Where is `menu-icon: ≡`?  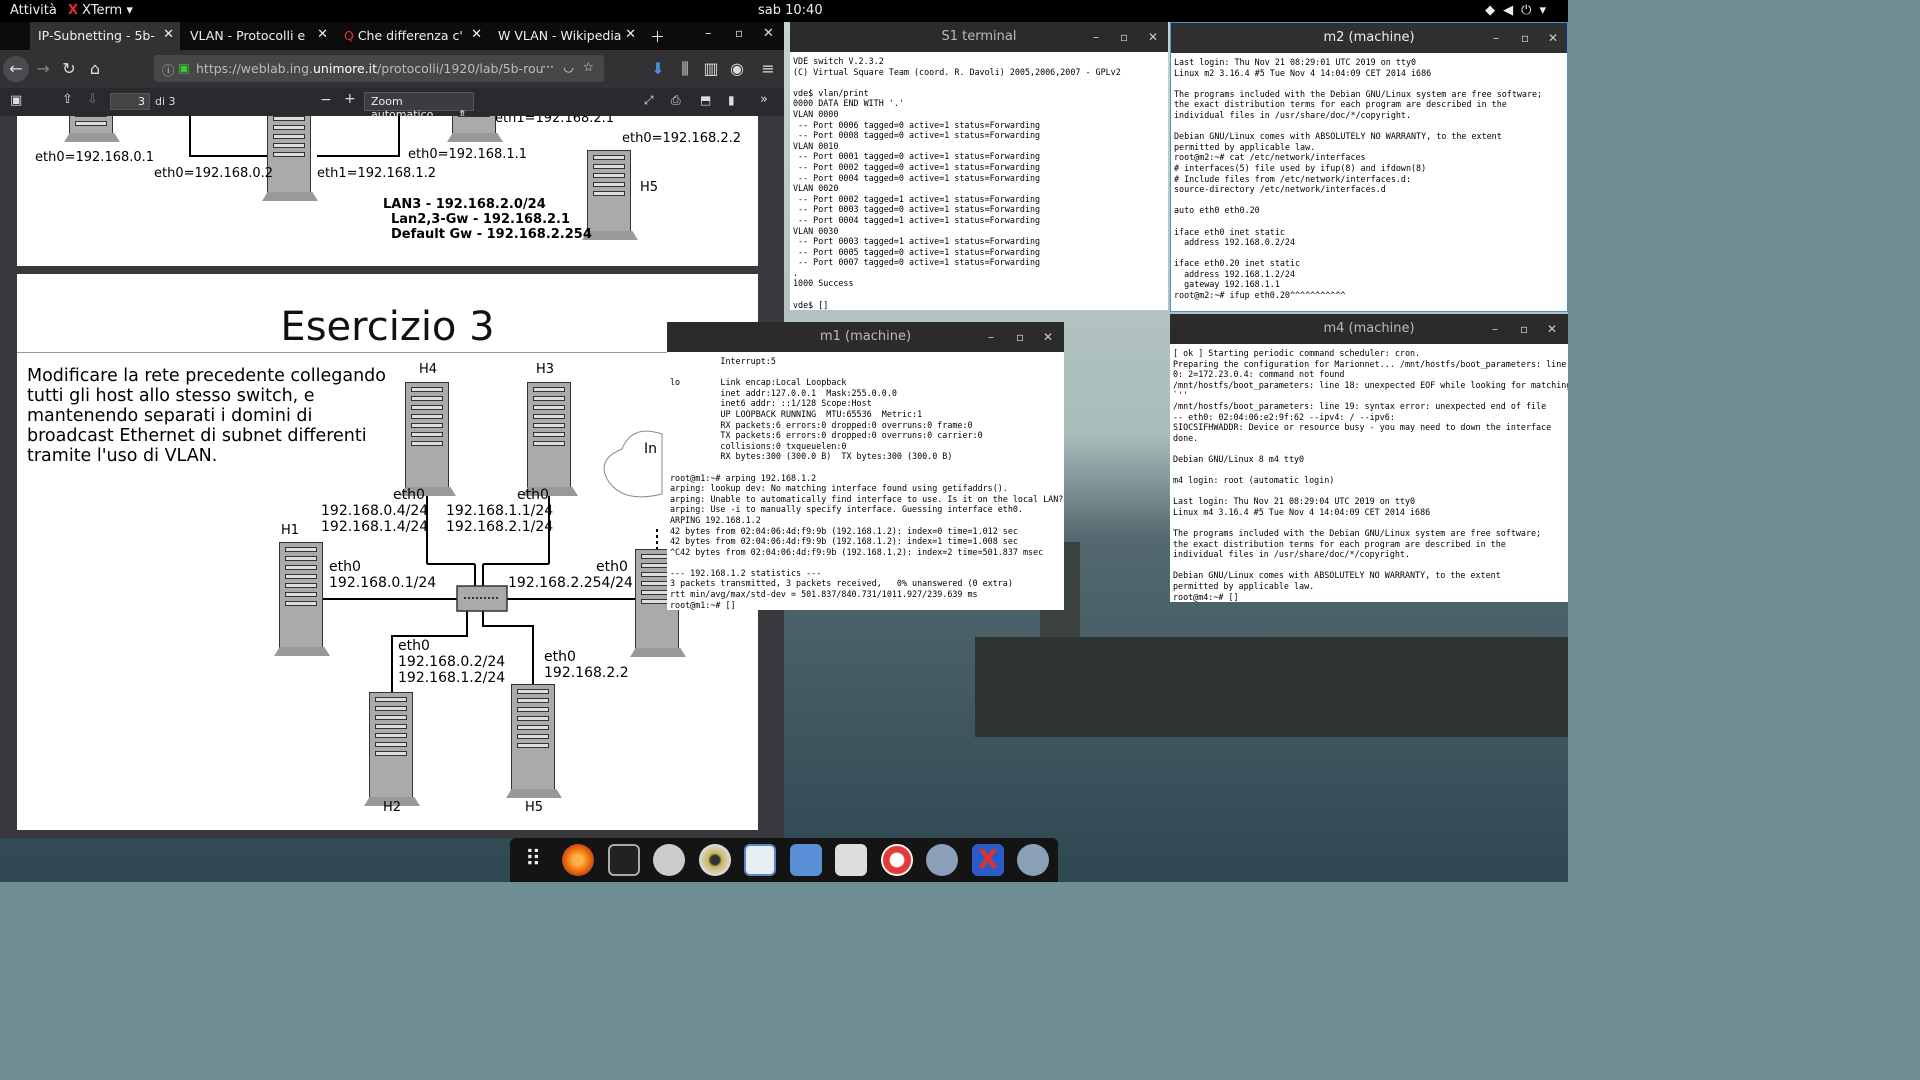
menu-icon: ≡ is located at coordinates (768, 69).